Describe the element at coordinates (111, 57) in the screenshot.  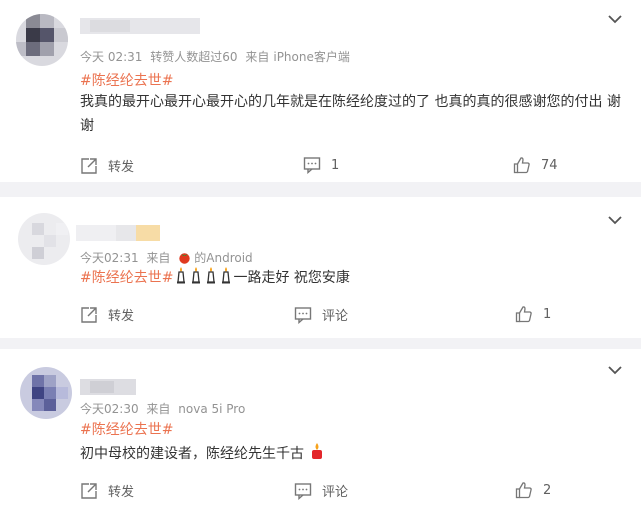
I see `comment-time: 今天 02:31` at that location.